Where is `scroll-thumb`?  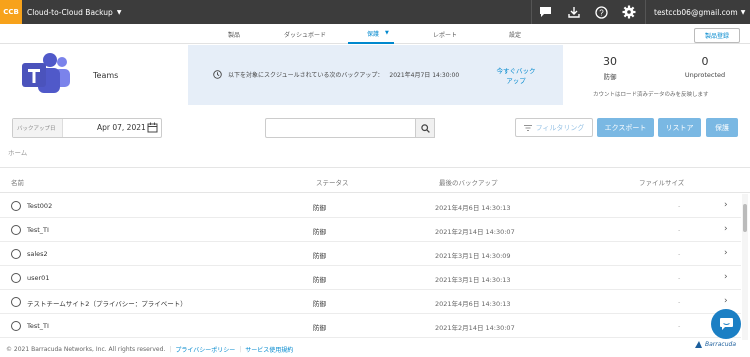
scroll-thumb is located at coordinates (745, 218).